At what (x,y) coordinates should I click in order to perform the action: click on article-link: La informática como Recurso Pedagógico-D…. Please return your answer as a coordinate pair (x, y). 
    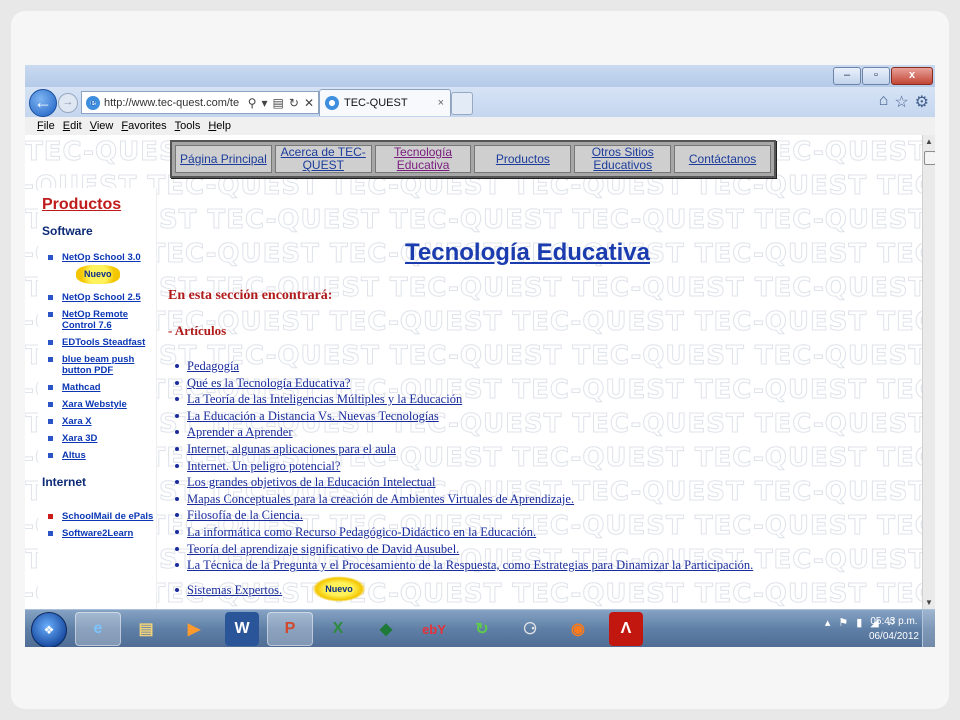
    Looking at the image, I should click on (463, 532).